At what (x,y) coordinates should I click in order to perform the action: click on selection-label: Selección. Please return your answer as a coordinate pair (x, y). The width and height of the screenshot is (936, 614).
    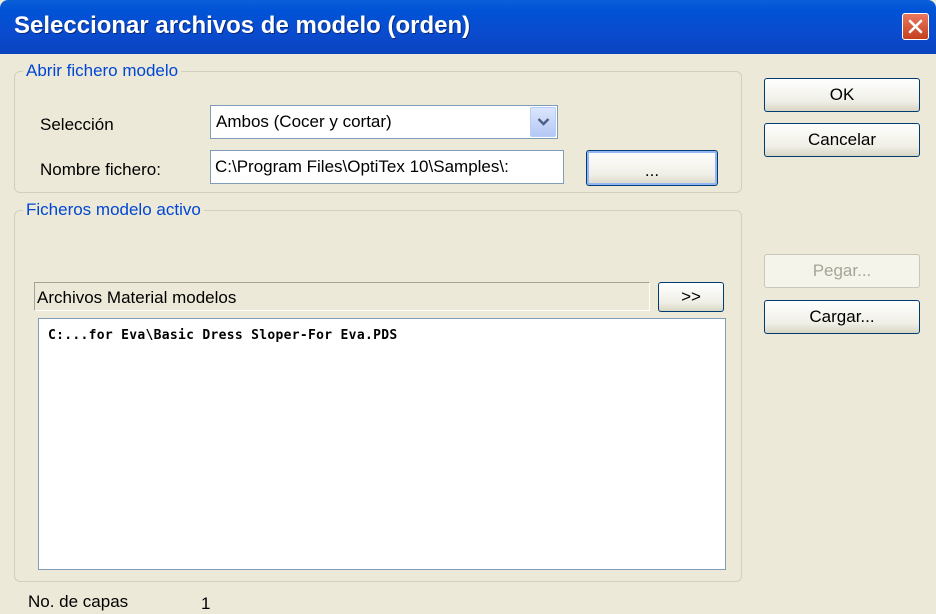
    Looking at the image, I should click on (77, 124).